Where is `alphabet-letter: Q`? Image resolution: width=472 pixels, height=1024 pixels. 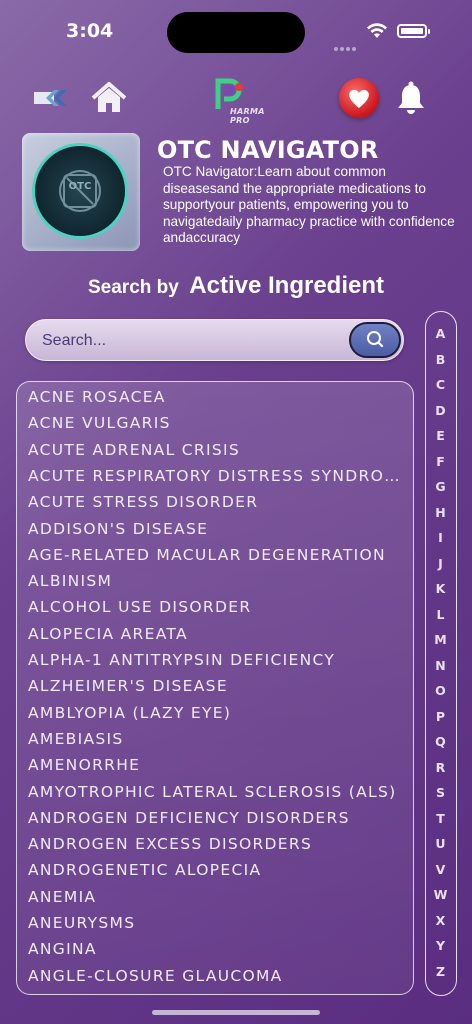
alphabet-letter: Q is located at coordinates (440, 741).